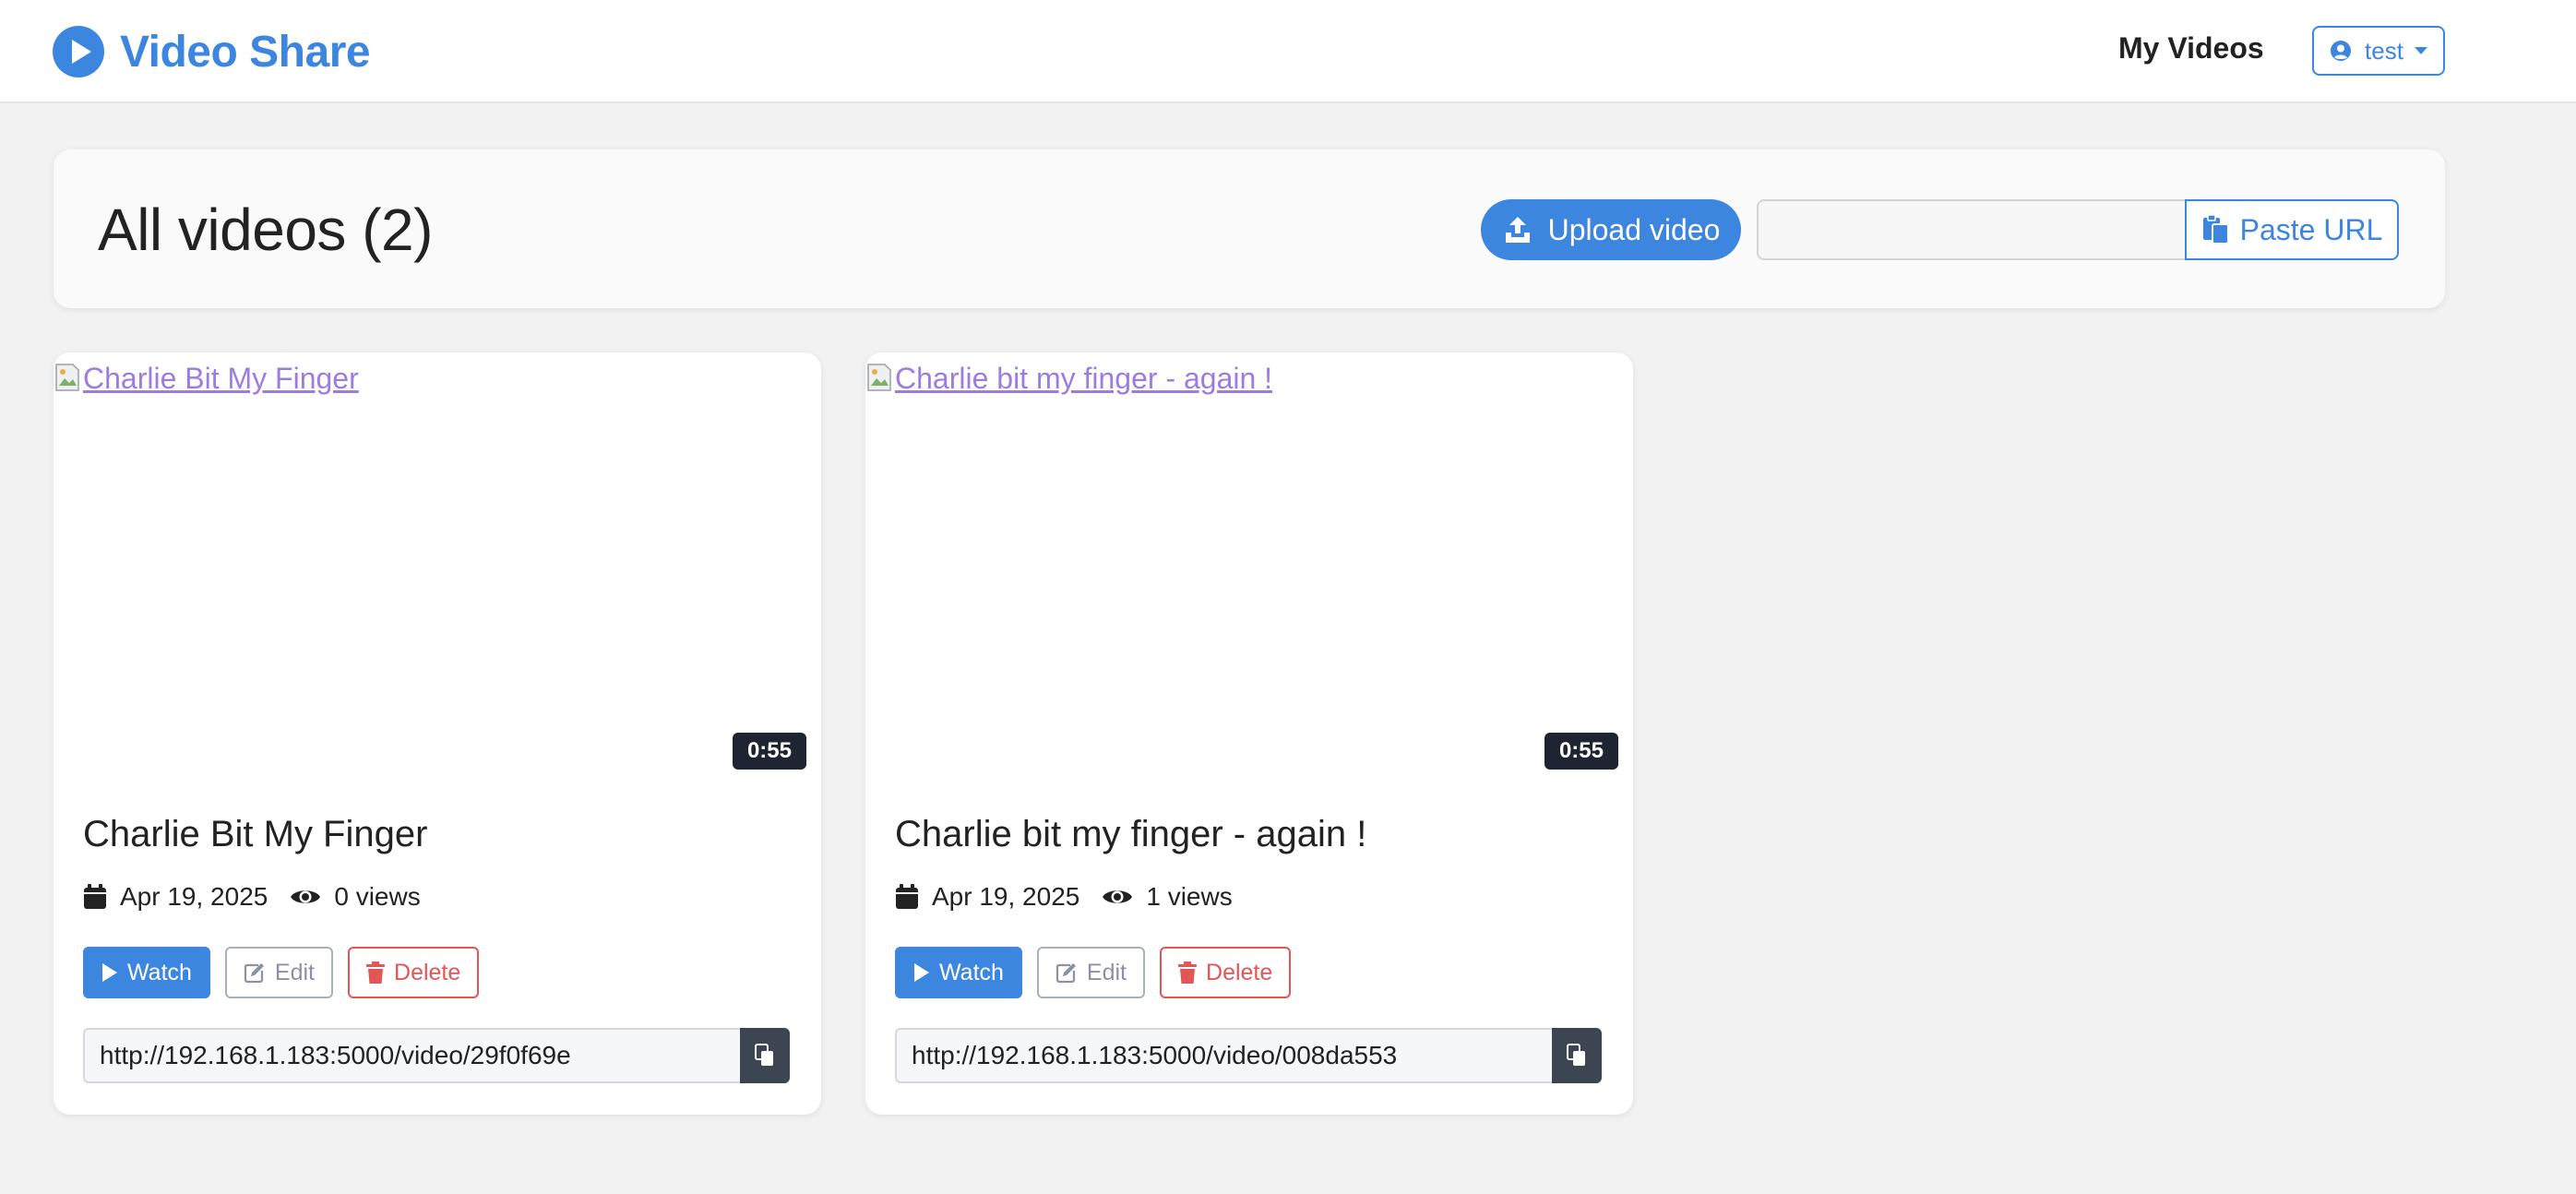 This screenshot has width=2576, height=1194. I want to click on paste-url-button: Paste URL, so click(2292, 229).